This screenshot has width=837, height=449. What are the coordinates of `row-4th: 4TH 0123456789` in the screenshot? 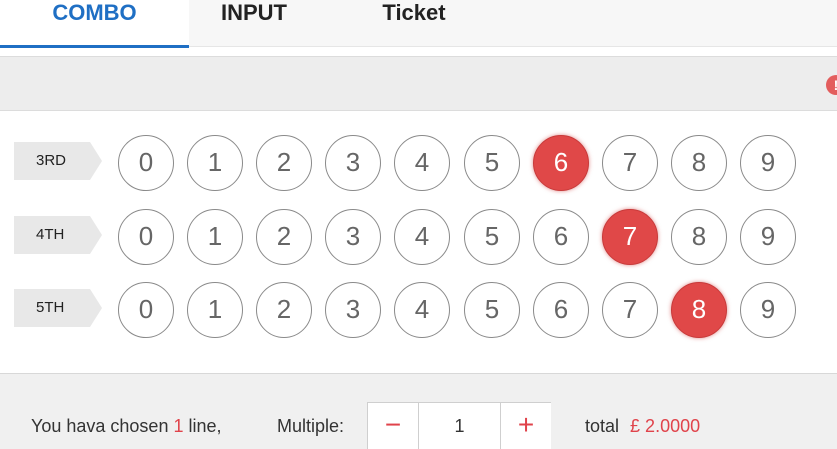 It's located at (418, 237).